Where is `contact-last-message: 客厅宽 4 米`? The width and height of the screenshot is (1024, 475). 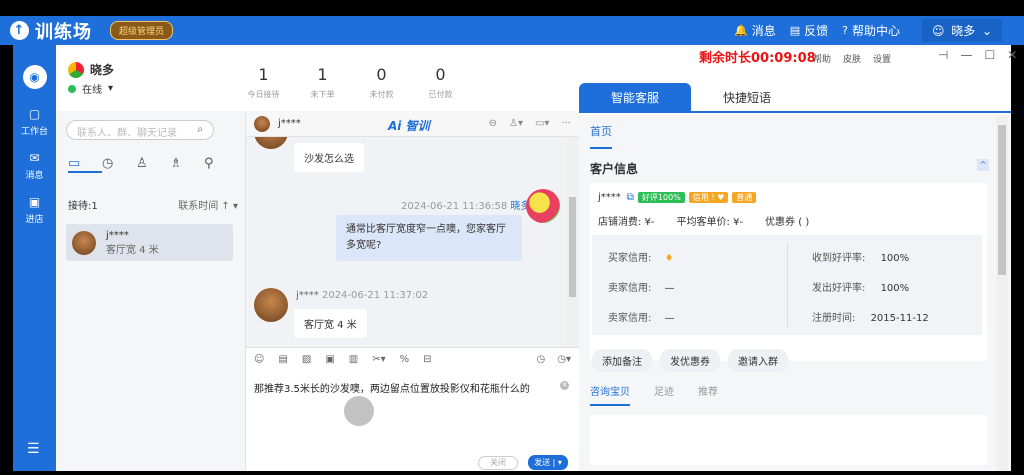
contact-last-message: 客厅宽 4 米 is located at coordinates (132, 250).